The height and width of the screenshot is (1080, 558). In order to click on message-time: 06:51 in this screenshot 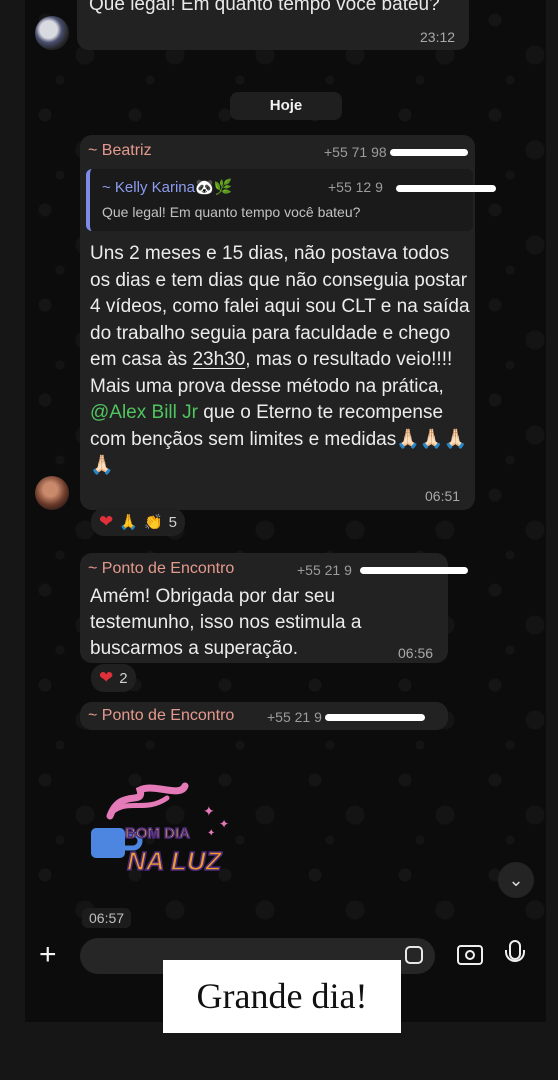, I will do `click(443, 496)`.